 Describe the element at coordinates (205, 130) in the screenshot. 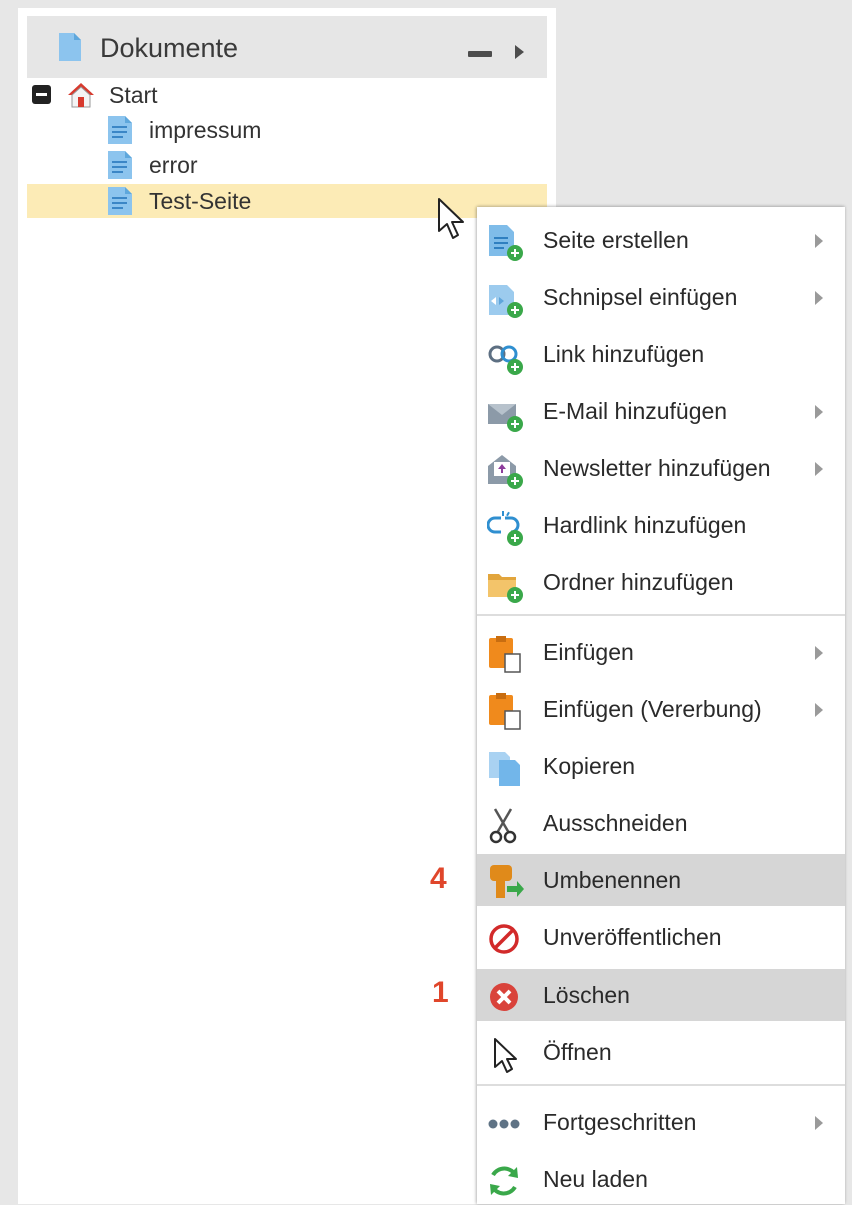

I see `tree-item-label: impressum` at that location.